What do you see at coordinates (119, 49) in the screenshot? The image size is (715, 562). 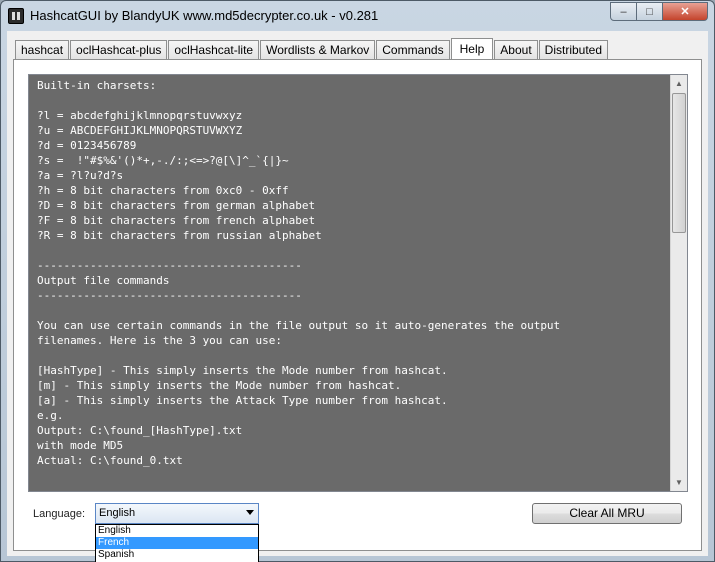 I see `tab-oclhashcat-plus: oclHashcat-plus` at bounding box center [119, 49].